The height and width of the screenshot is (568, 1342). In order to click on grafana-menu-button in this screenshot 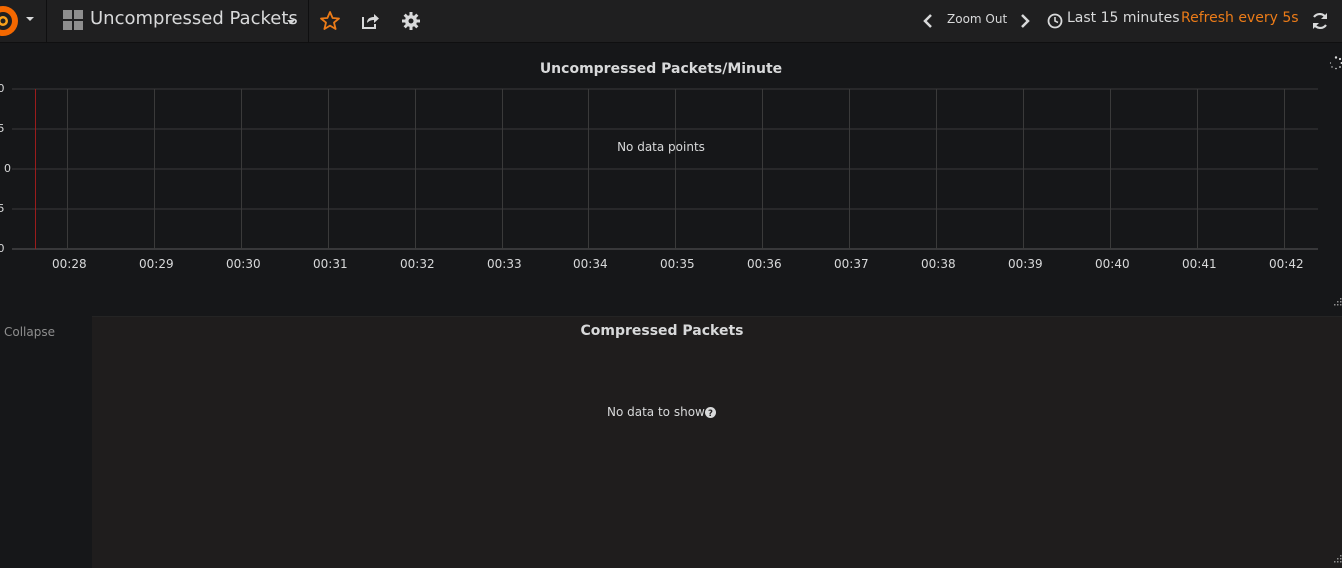, I will do `click(23, 21)`.